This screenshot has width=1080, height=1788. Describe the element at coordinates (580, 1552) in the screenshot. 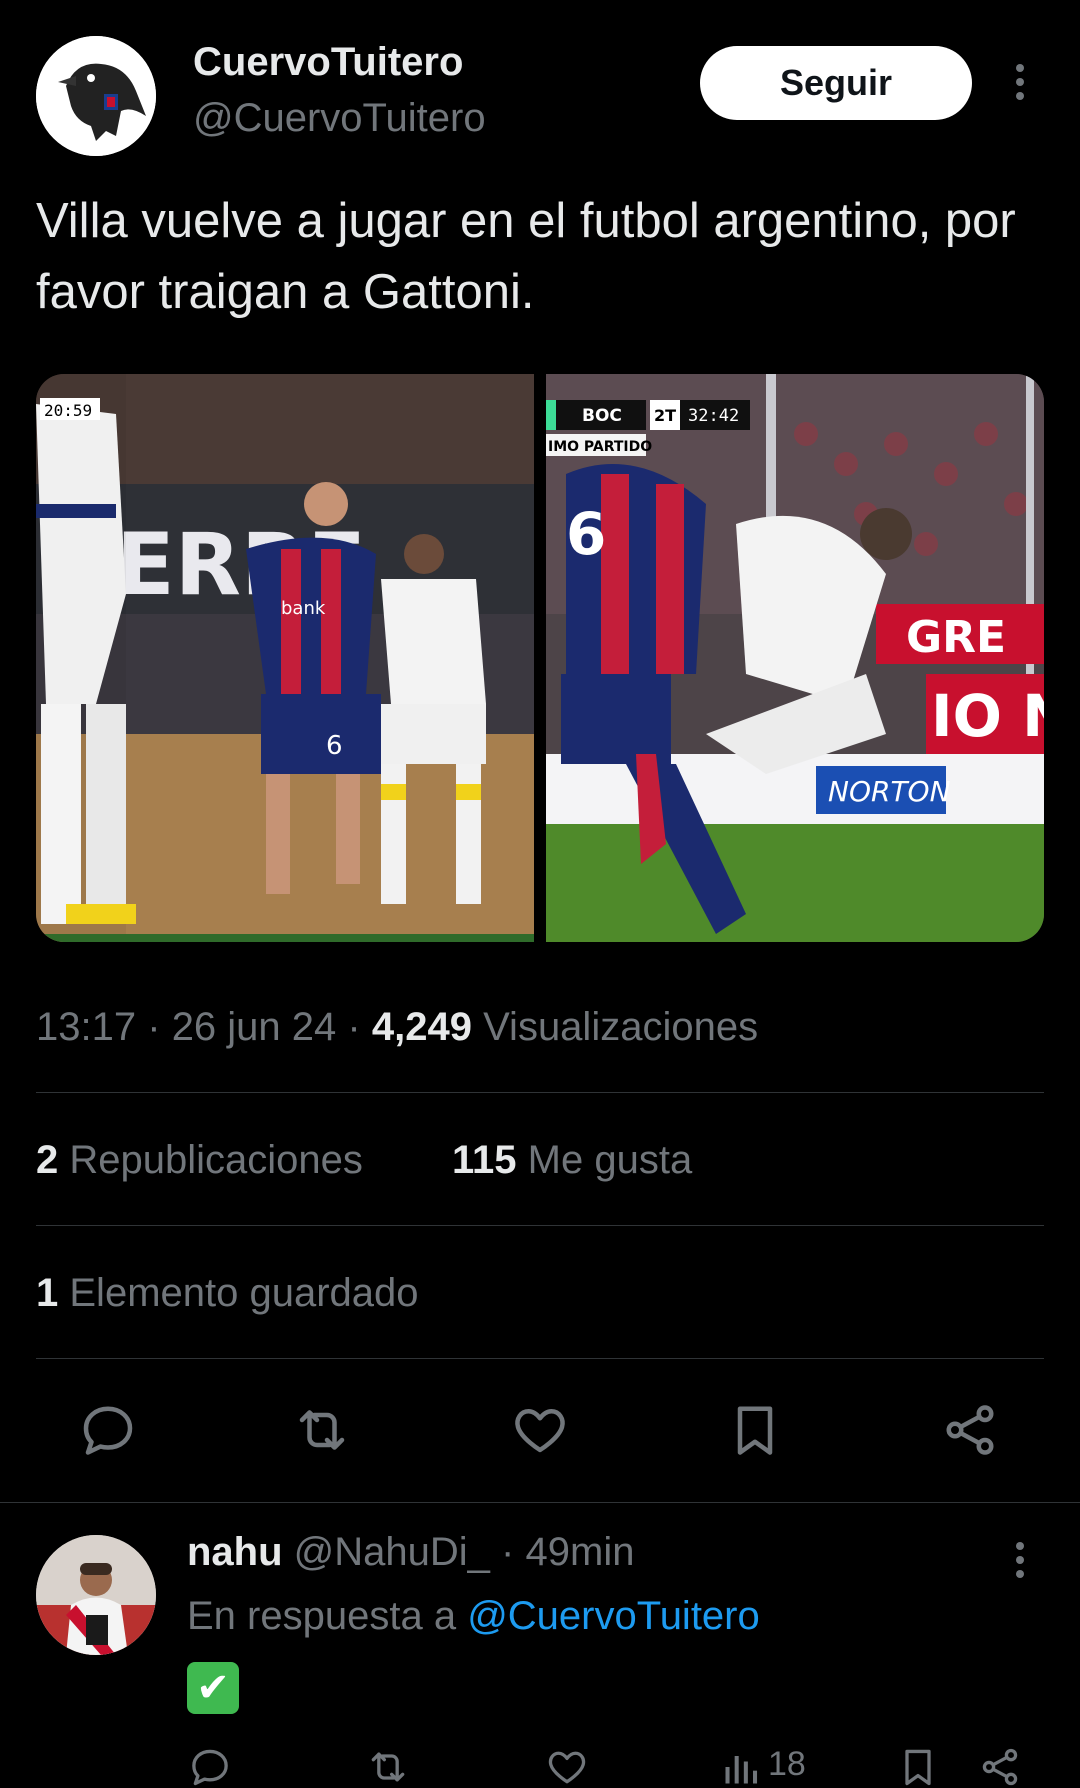

I see `reply-time: 49min` at that location.